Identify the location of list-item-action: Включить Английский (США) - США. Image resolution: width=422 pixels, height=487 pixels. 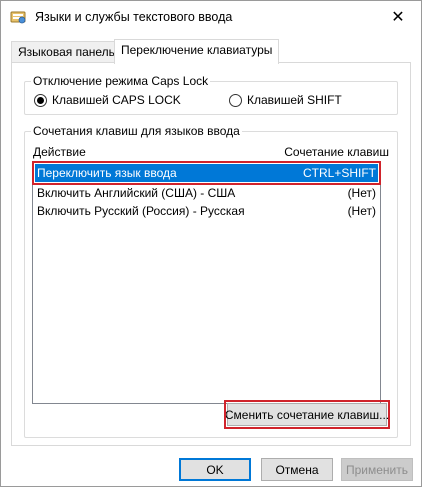
(136, 193).